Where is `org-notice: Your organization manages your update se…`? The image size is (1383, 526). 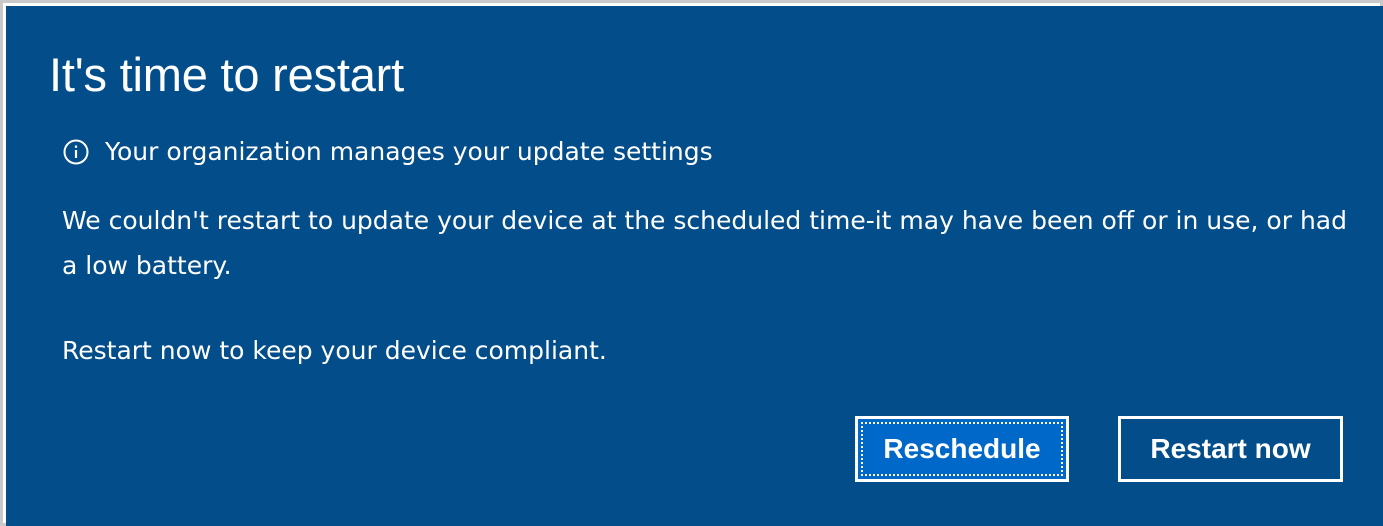
org-notice: Your organization manages your update se… is located at coordinates (387, 152).